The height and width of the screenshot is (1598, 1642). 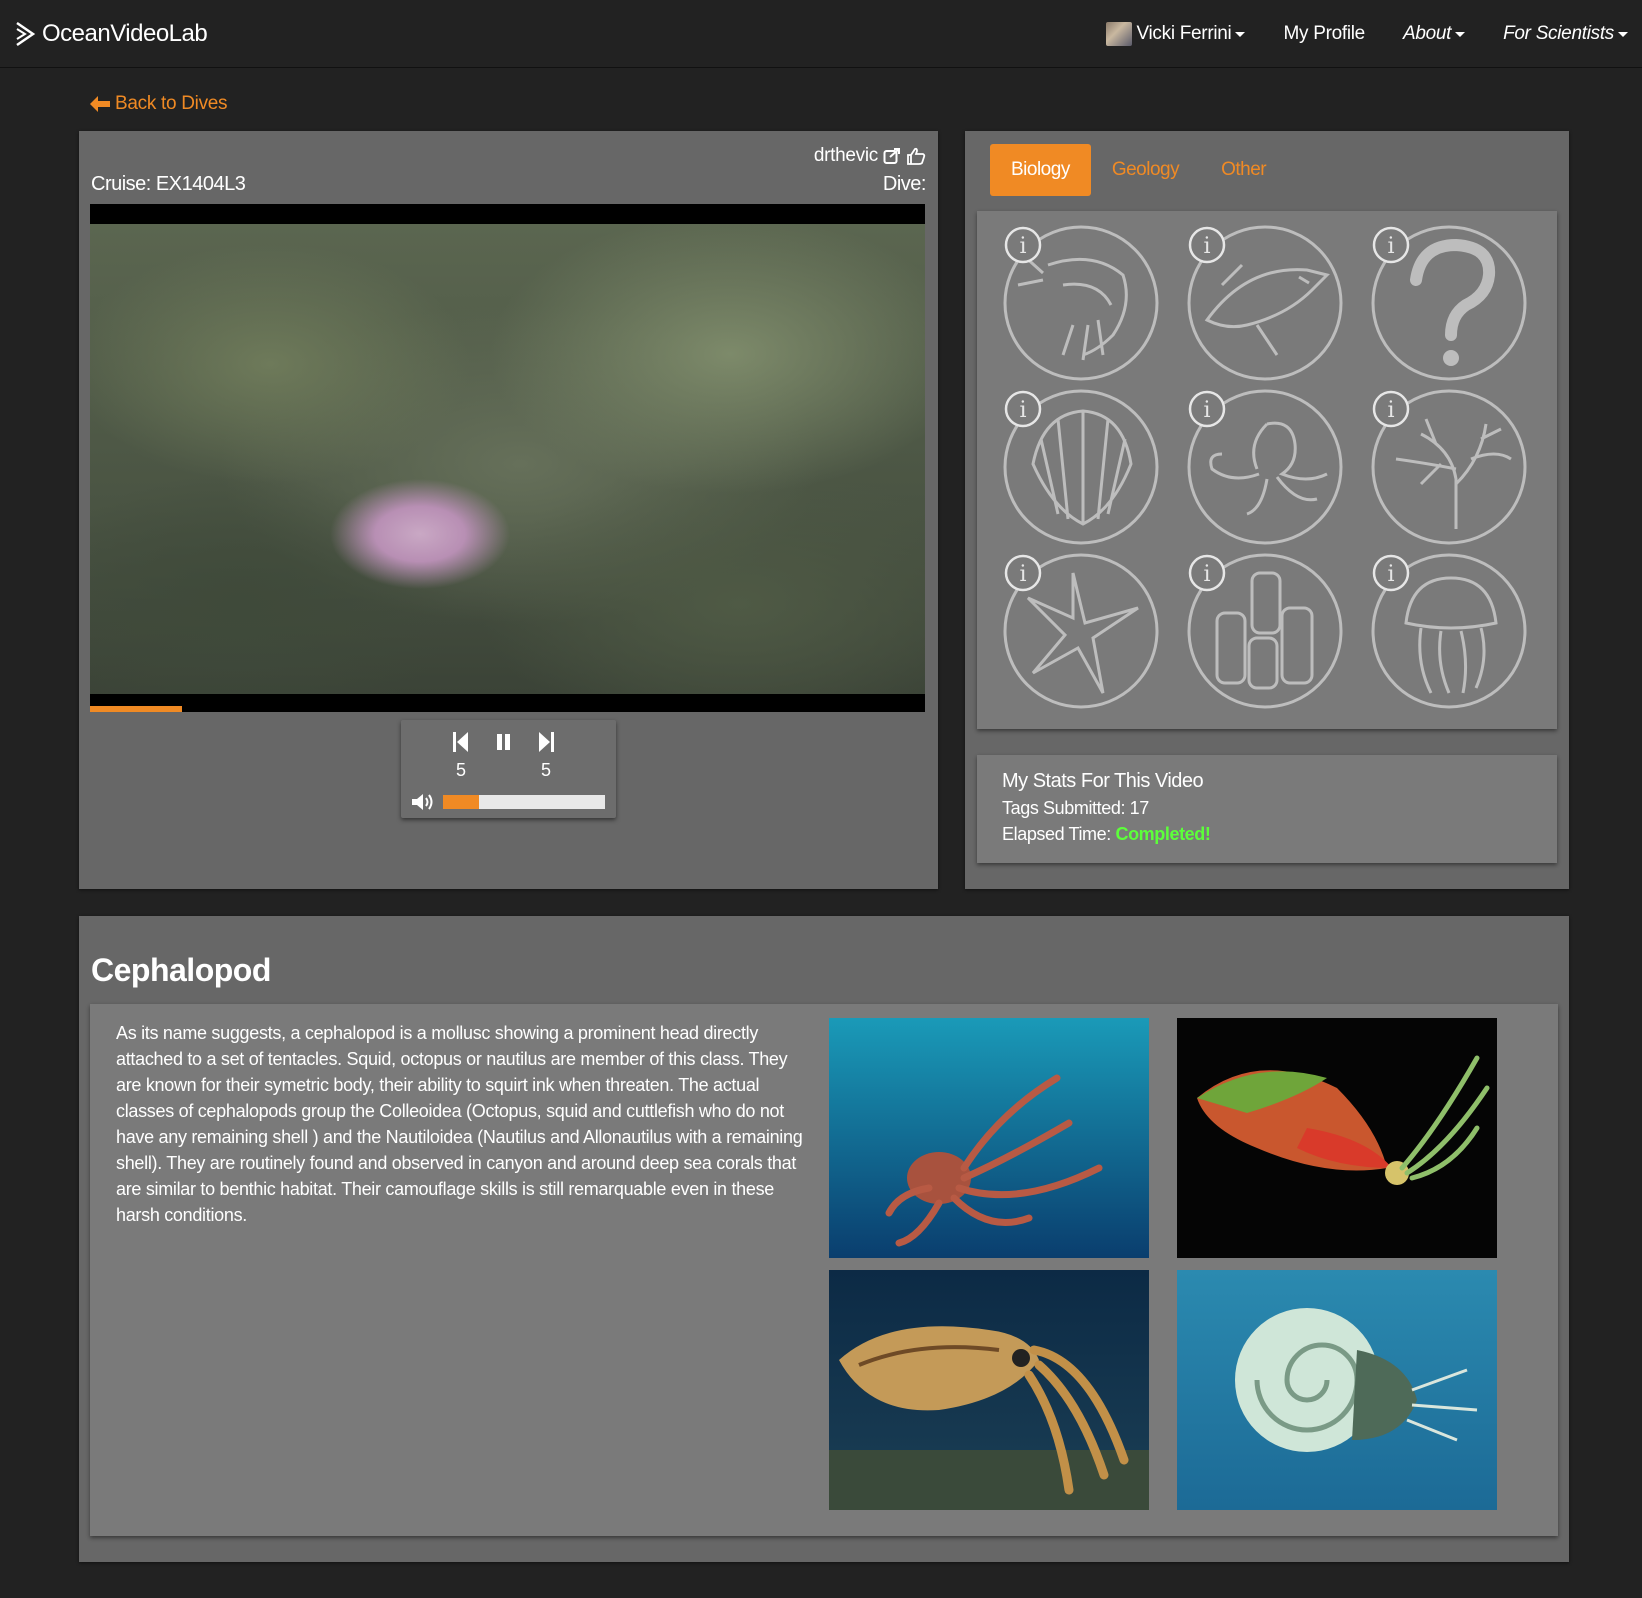 I want to click on squid-photo, so click(x=1337, y=1138).